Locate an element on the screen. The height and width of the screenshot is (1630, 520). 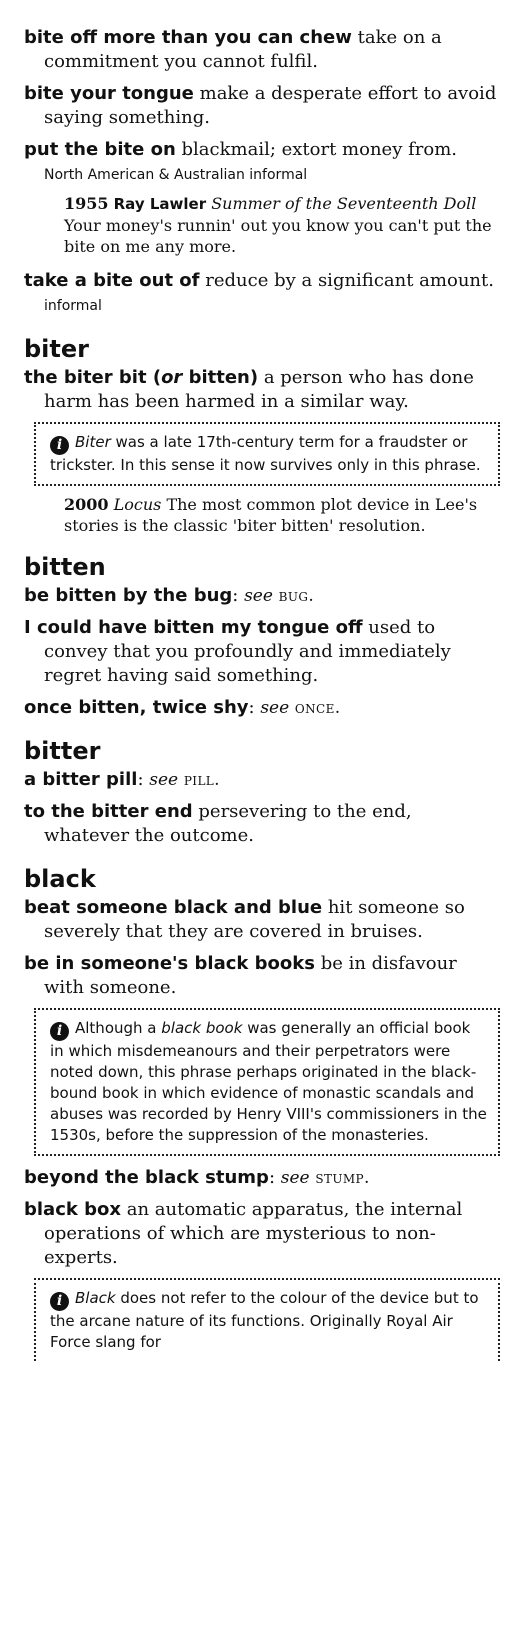
phrase: the biter bit (or bitten) is located at coordinates (141, 377).